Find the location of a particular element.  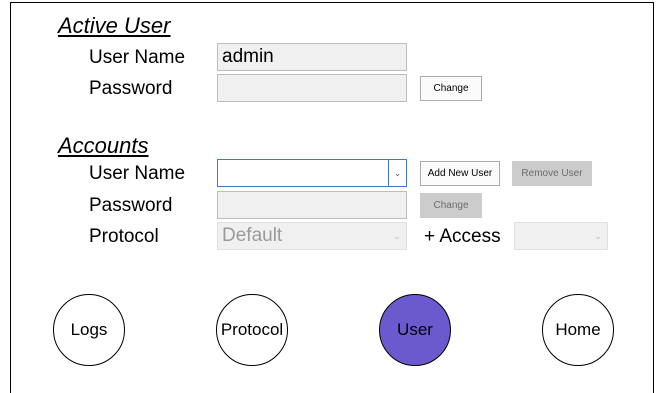

panel-border-top is located at coordinates (332, 2).